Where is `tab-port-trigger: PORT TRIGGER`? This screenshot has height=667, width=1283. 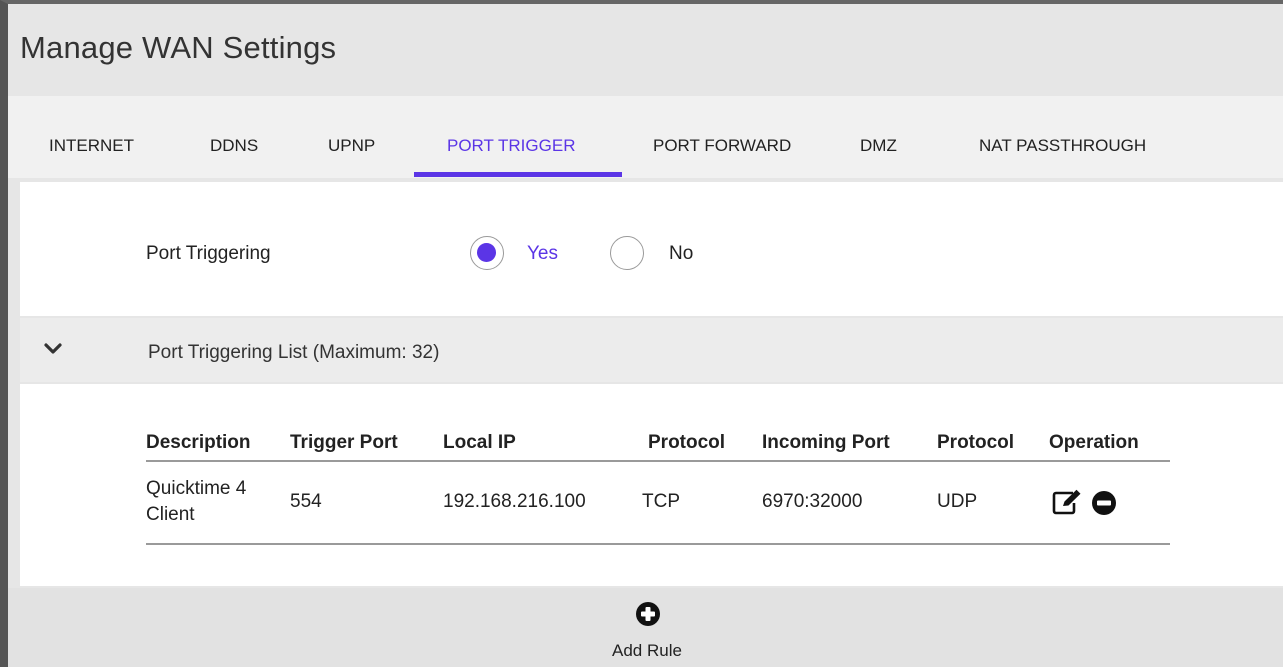
tab-port-trigger: PORT TRIGGER is located at coordinates (511, 146).